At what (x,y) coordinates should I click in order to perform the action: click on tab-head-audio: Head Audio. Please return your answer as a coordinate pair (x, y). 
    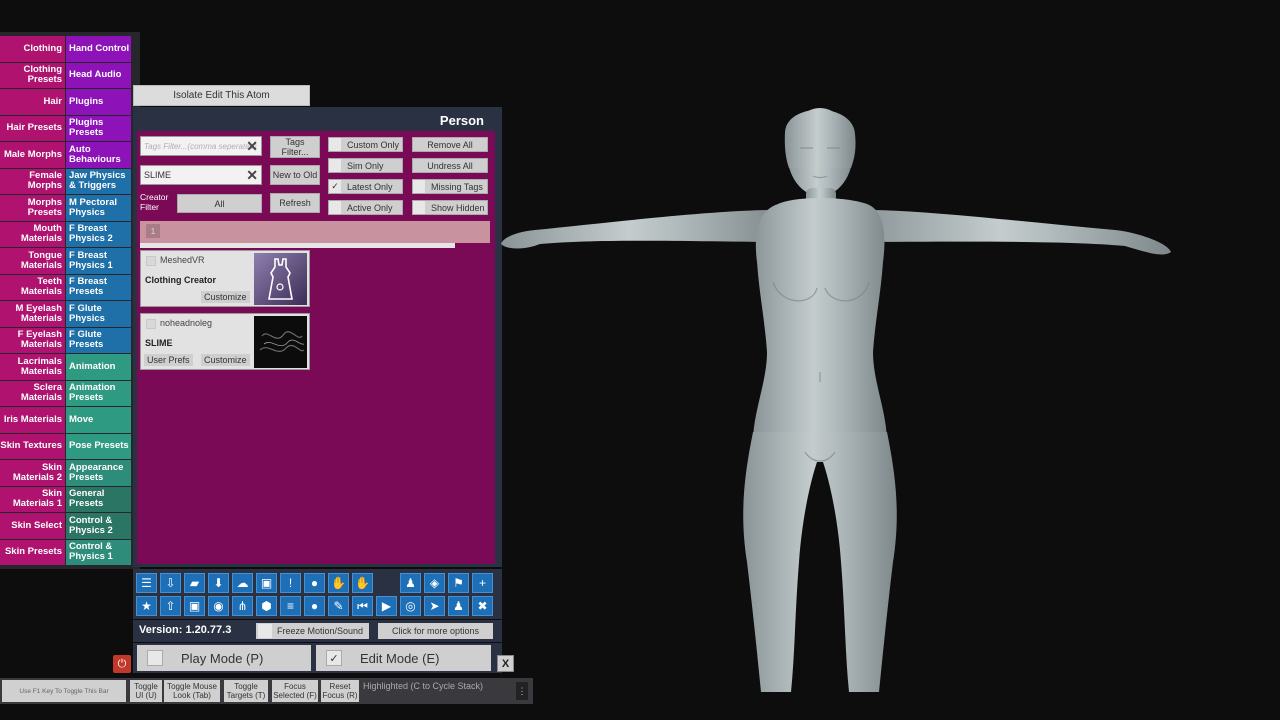
    Looking at the image, I should click on (98, 75).